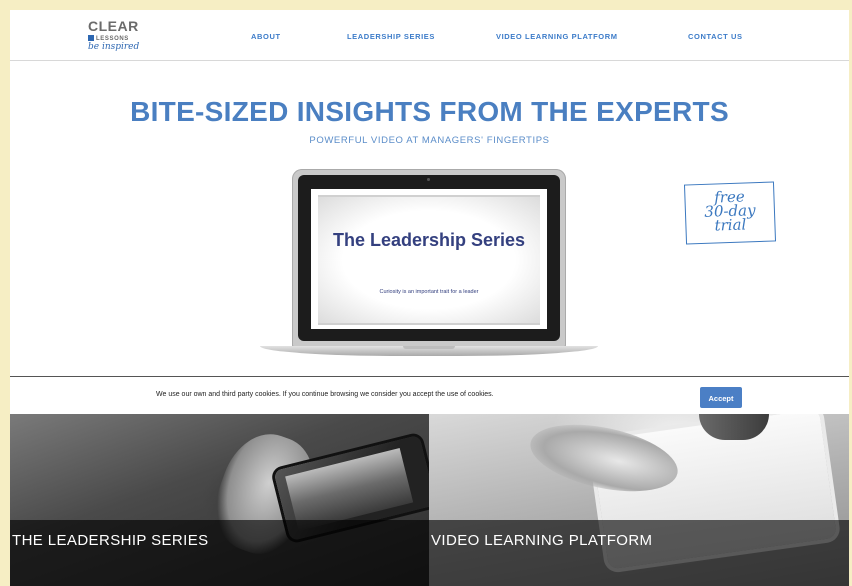  I want to click on logo-subtitle: LESSONS, so click(108, 38).